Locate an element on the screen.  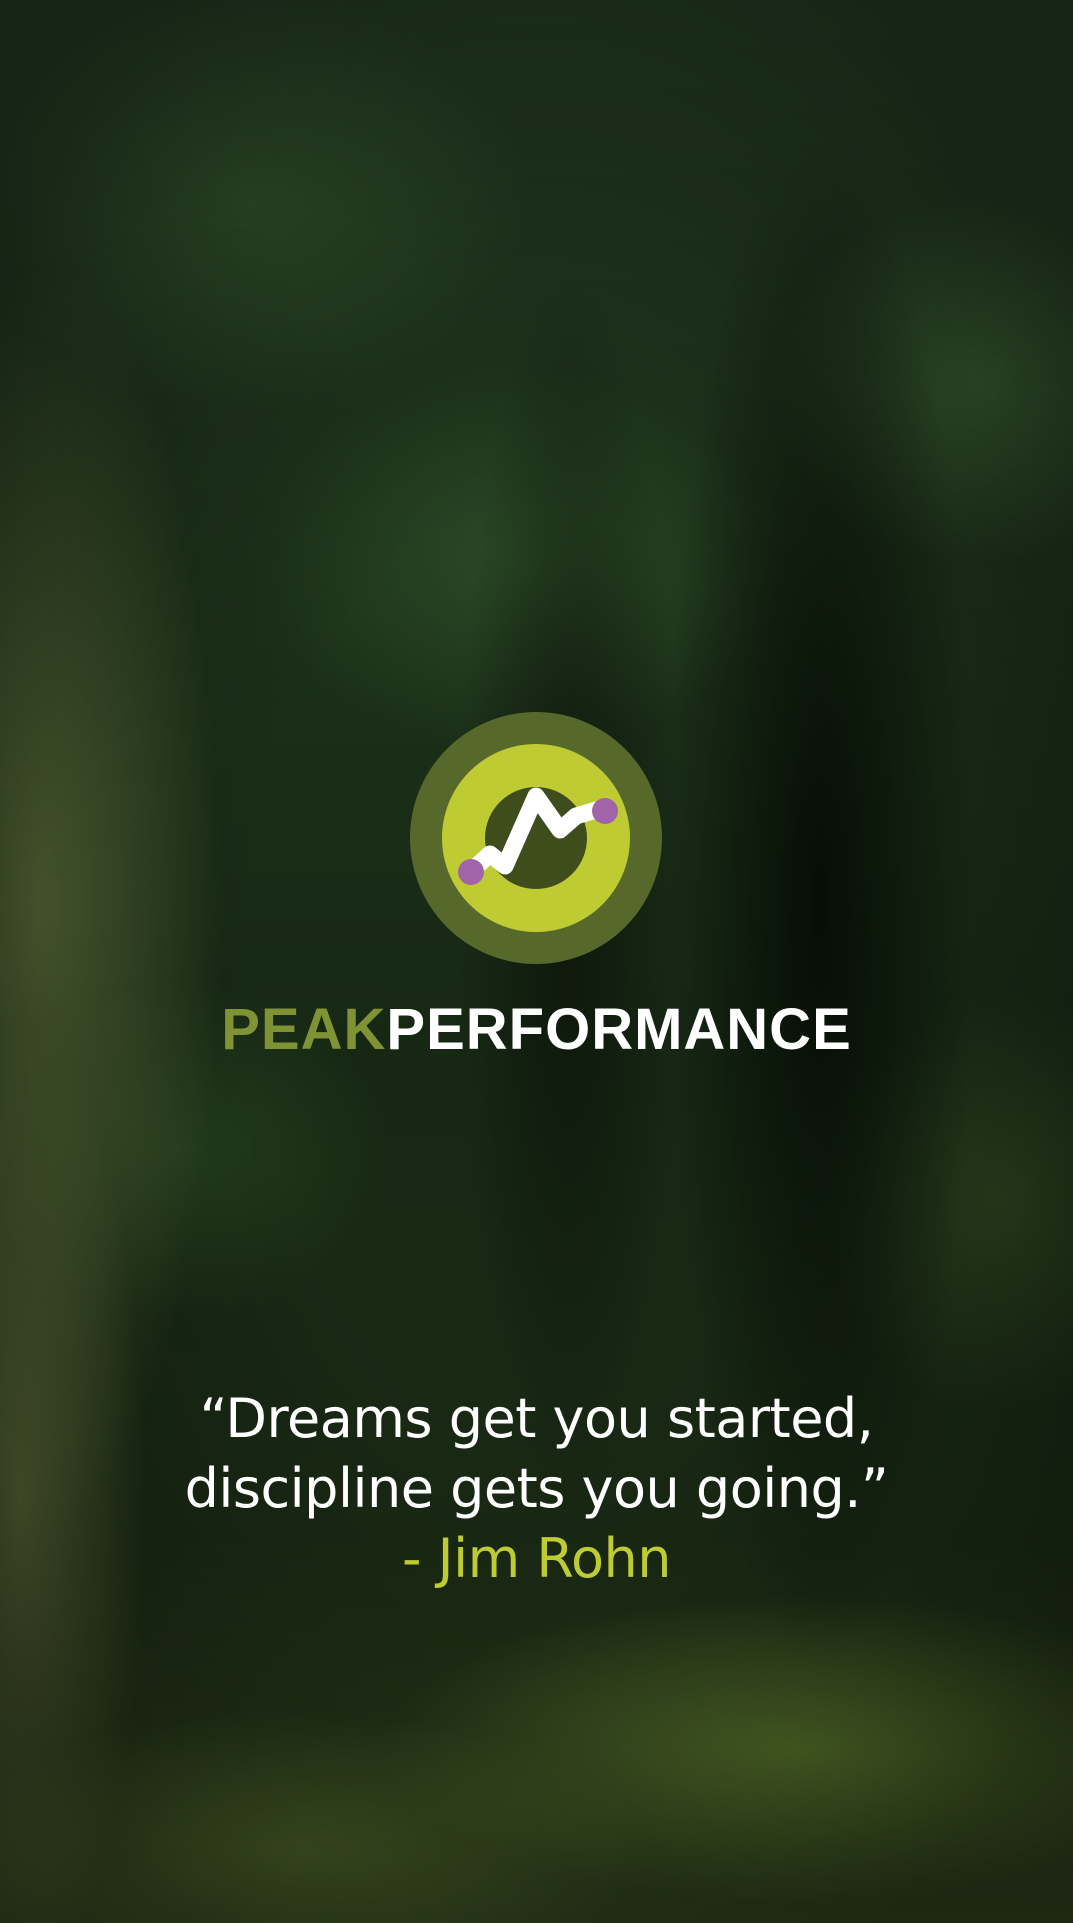
app-wordmark: PEAKPERFORMANCE is located at coordinates (536, 1030).